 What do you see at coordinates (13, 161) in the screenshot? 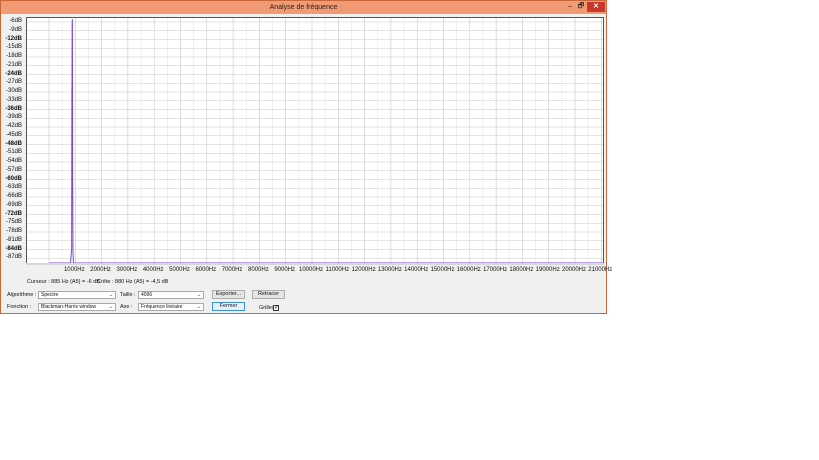
I see `y-tick-label: -54dB` at bounding box center [13, 161].